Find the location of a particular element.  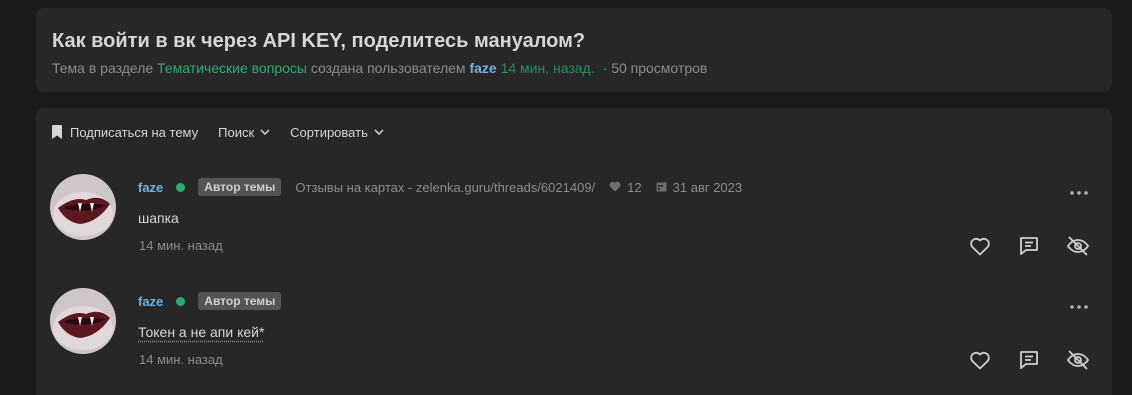

meta-created-by: создана пользователем is located at coordinates (388, 68).